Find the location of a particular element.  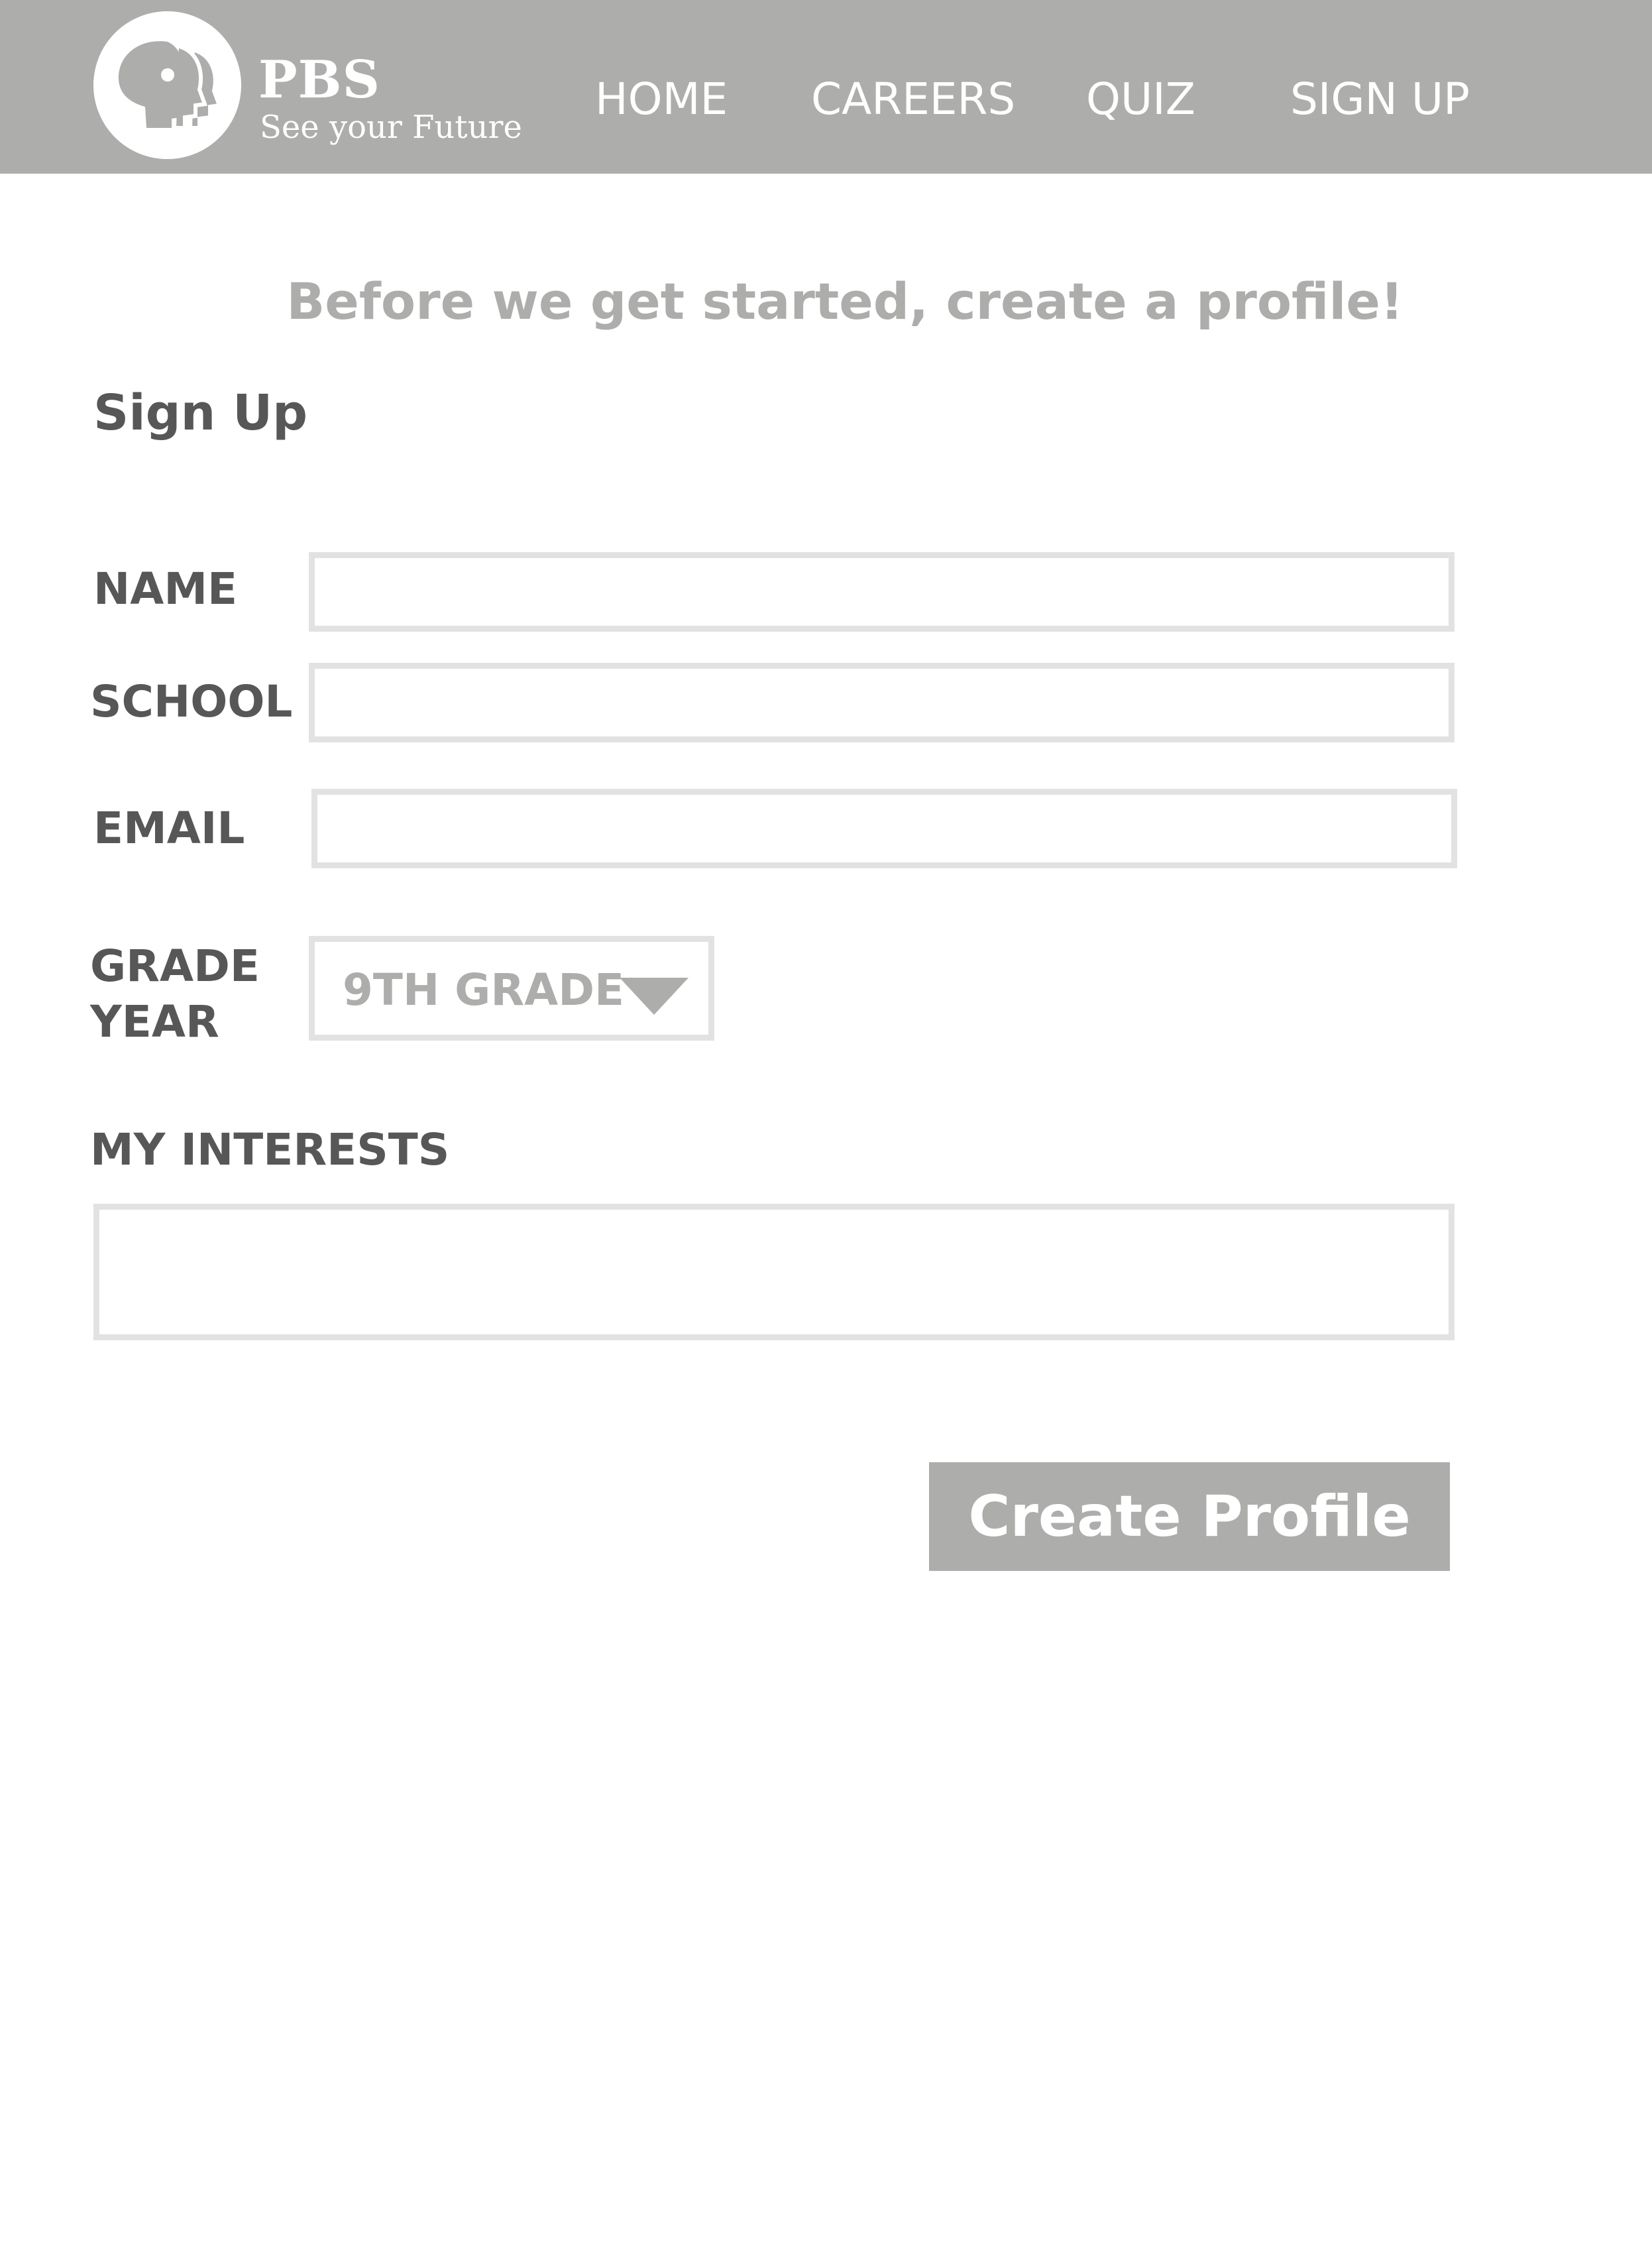

pbs-heads-logo-icon is located at coordinates (170, 85).